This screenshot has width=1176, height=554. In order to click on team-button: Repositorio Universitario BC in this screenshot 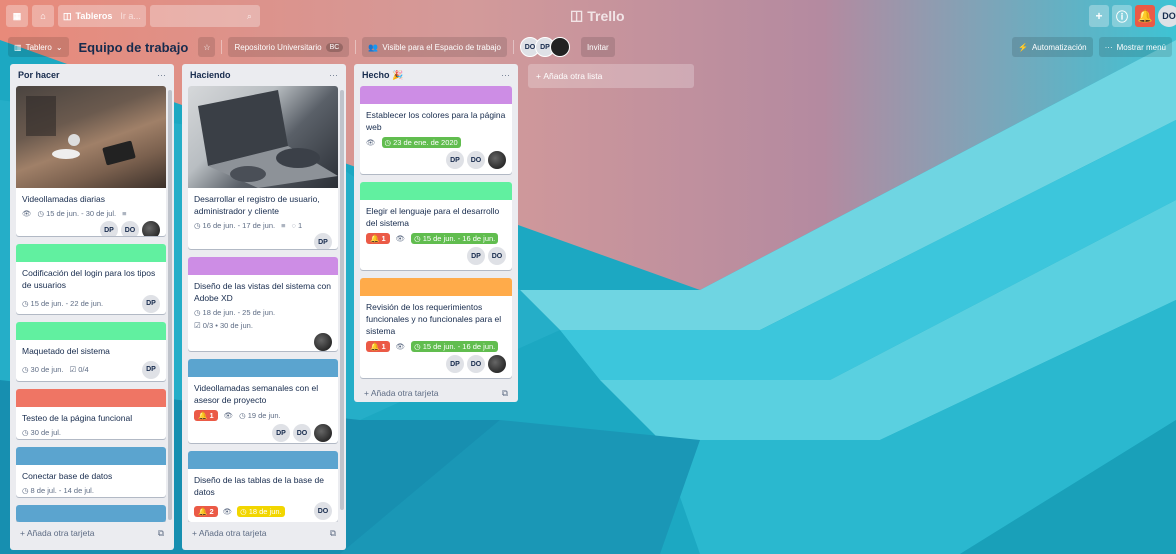, I will do `click(289, 47)`.